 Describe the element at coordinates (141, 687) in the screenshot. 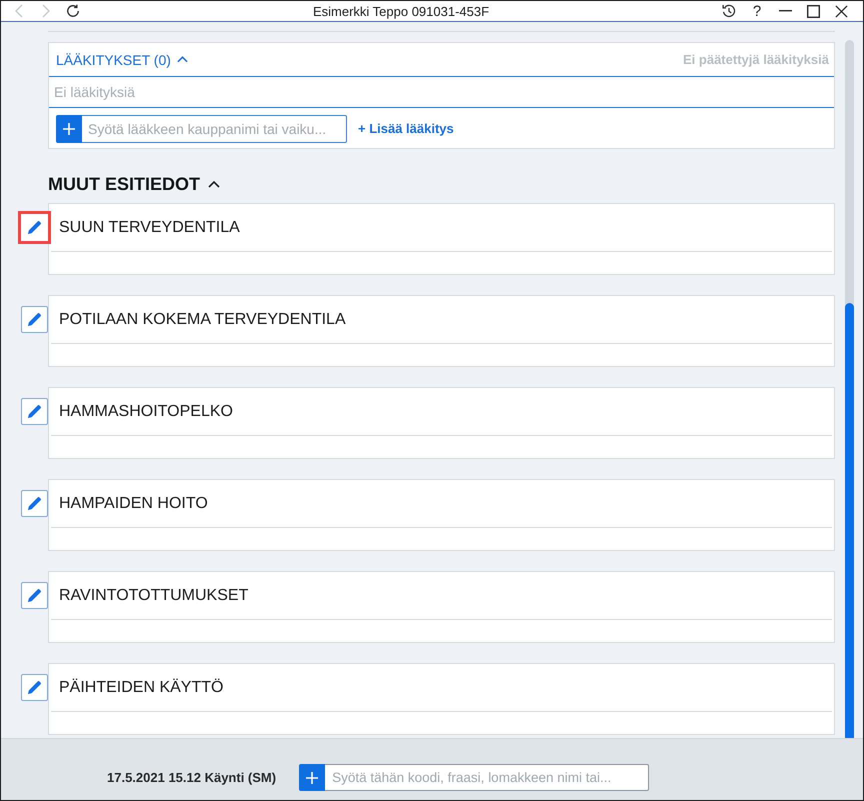

I see `section-title: PÄIHTEIDEN KÄYTTÖ` at that location.